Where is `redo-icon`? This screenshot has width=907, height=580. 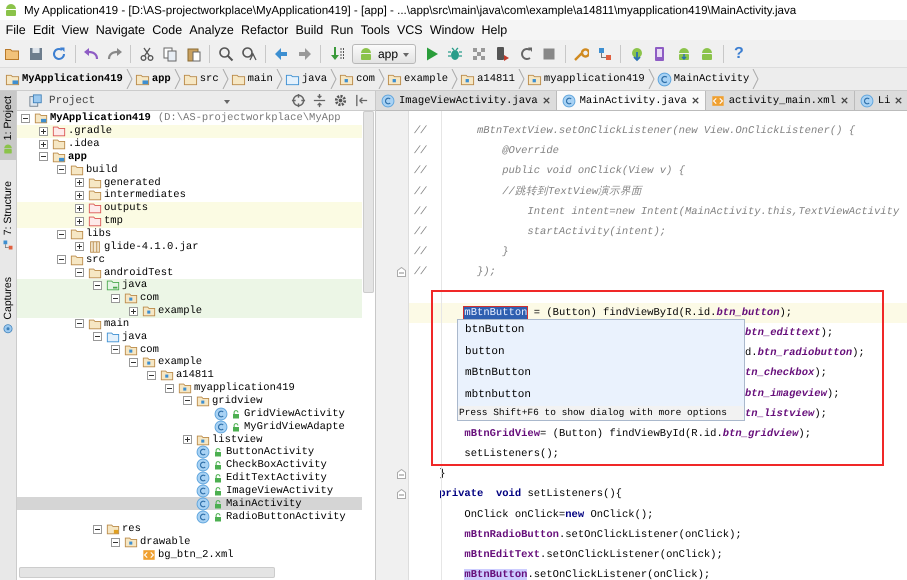 redo-icon is located at coordinates (114, 54).